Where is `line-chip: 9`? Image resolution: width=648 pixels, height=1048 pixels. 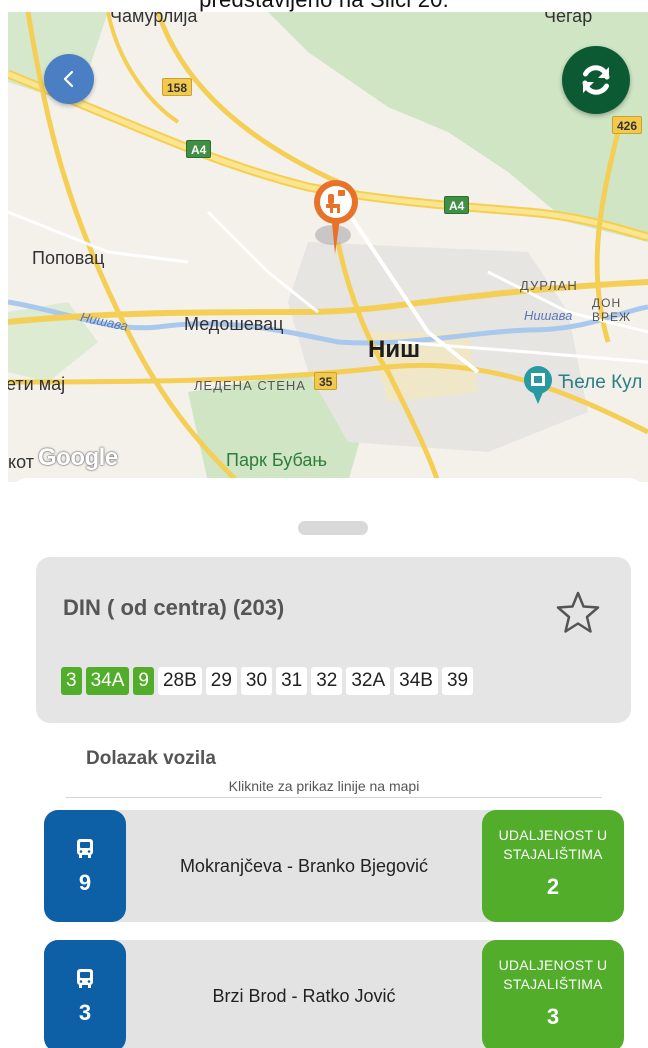
line-chip: 9 is located at coordinates (143, 681).